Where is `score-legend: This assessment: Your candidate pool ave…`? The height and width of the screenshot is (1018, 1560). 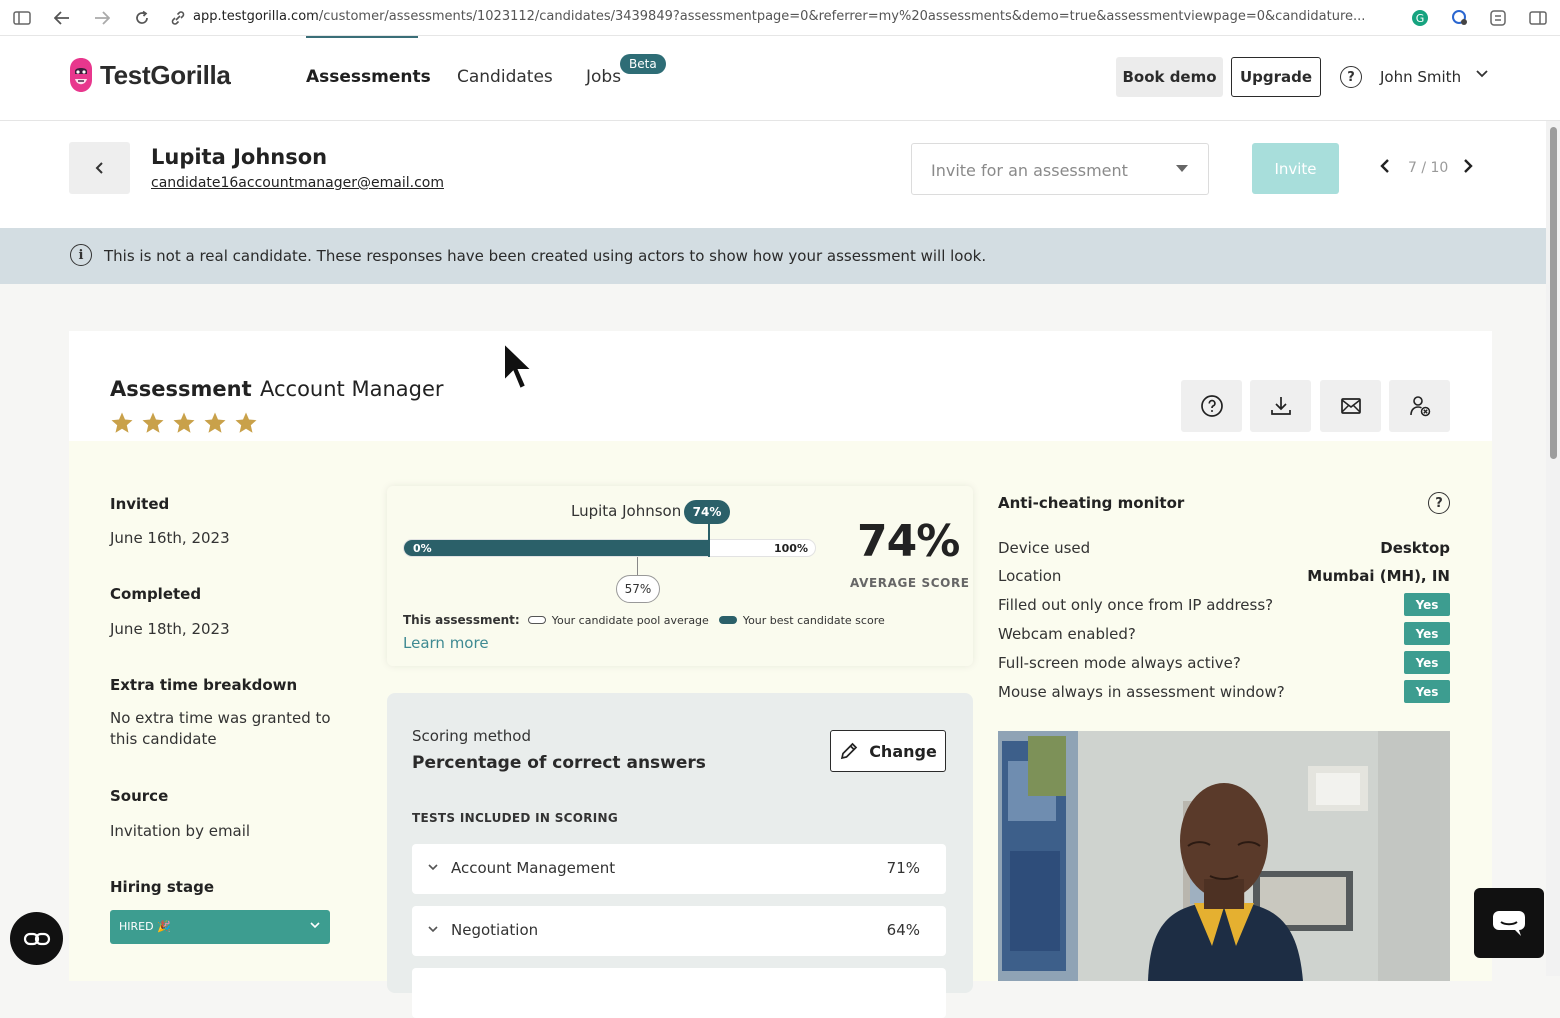
score-legend: This assessment: Your candidate pool ave… is located at coordinates (644, 620).